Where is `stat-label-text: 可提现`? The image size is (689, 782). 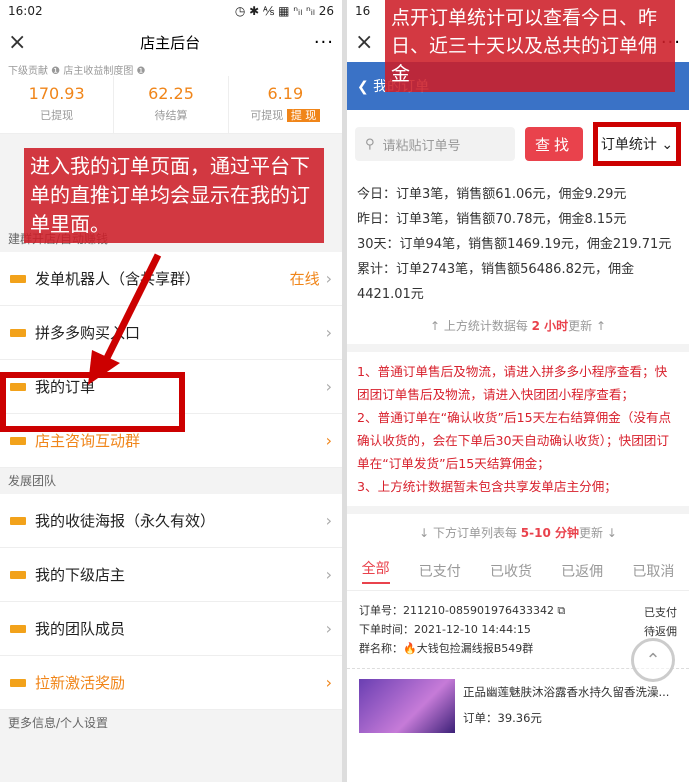 stat-label-text: 可提现 is located at coordinates (267, 115).